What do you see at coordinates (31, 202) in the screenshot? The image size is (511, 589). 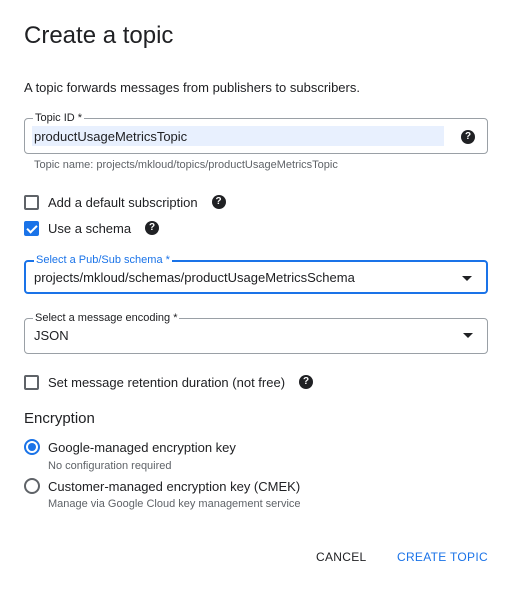 I see `default-subscription-checkbox` at bounding box center [31, 202].